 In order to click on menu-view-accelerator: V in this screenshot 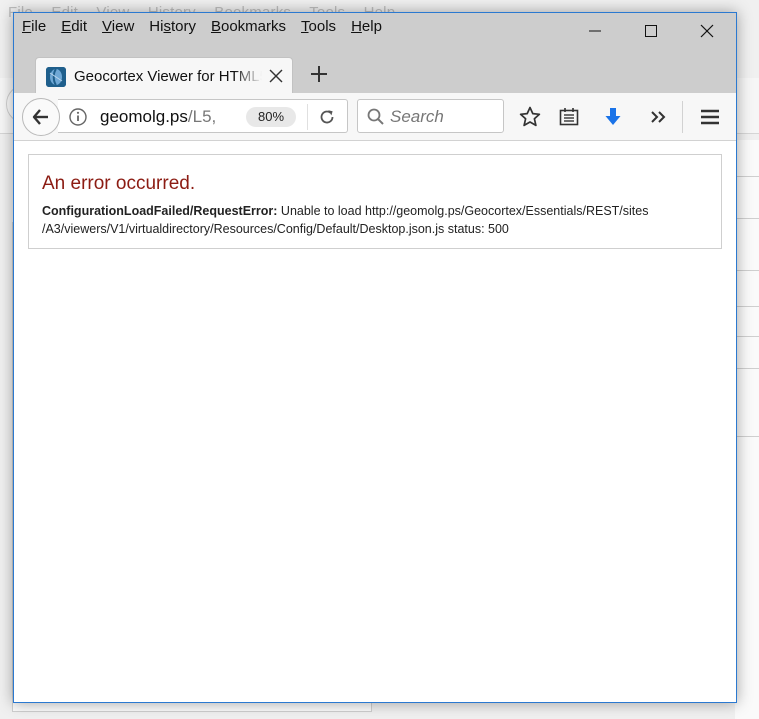, I will do `click(107, 26)`.